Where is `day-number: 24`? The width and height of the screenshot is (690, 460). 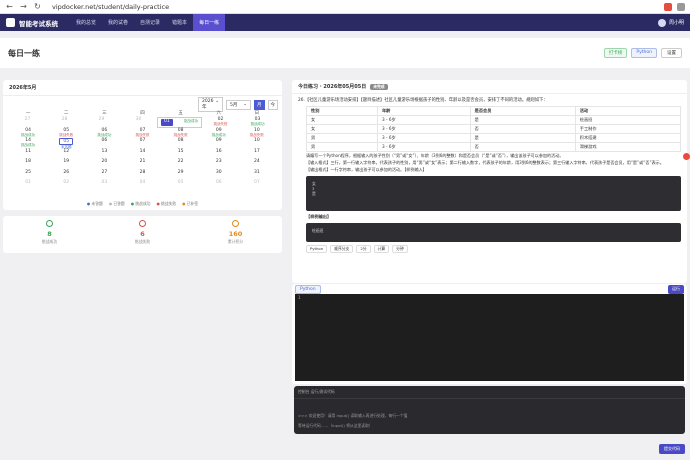
day-number: 24 is located at coordinates (257, 161).